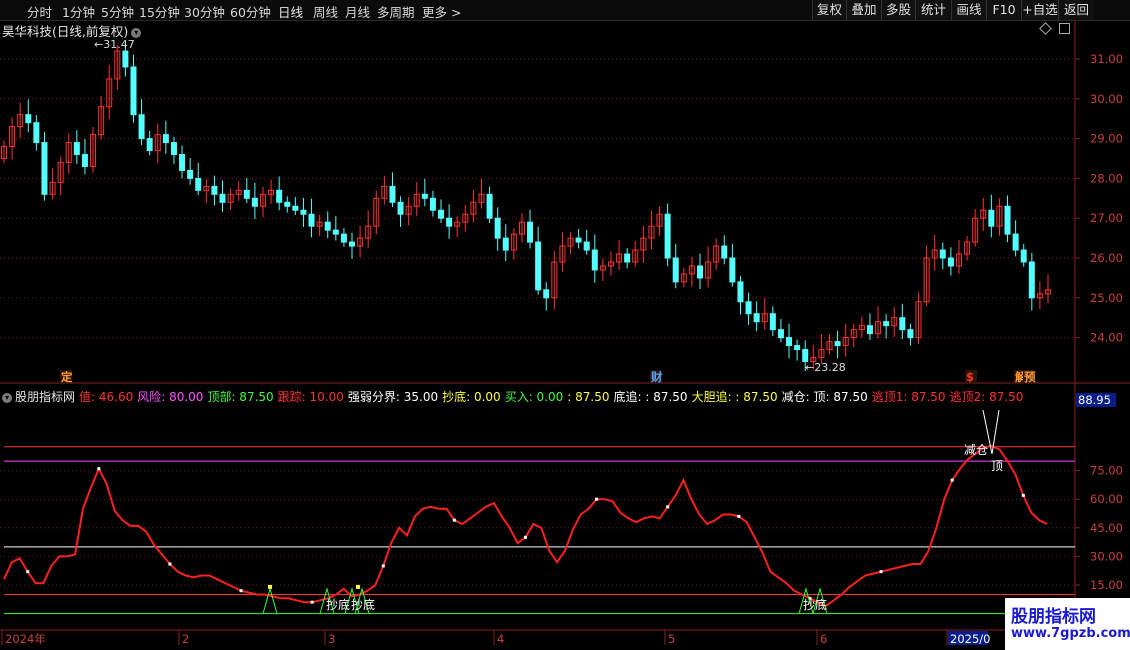 This screenshot has width=1130, height=650. I want to click on indicator-tick-label: 15.00, so click(1106, 585).